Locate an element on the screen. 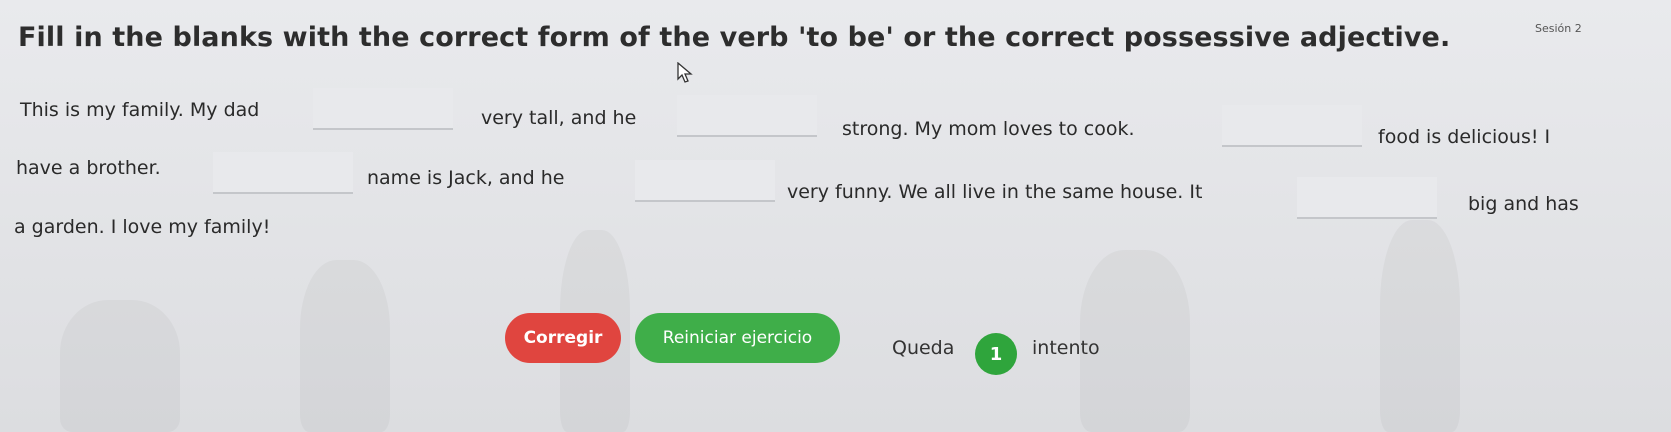 The width and height of the screenshot is (1671, 432). blank-3-input is located at coordinates (1292, 125).